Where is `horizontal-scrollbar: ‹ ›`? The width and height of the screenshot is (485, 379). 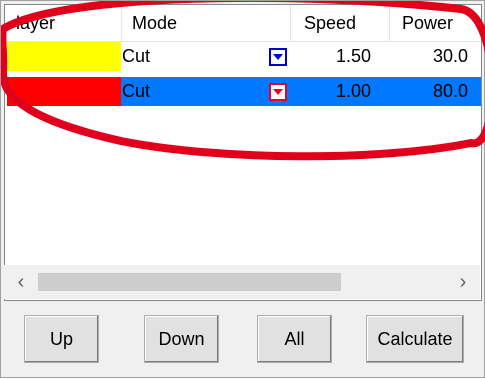 horizontal-scrollbar: ‹ › is located at coordinates (242, 282).